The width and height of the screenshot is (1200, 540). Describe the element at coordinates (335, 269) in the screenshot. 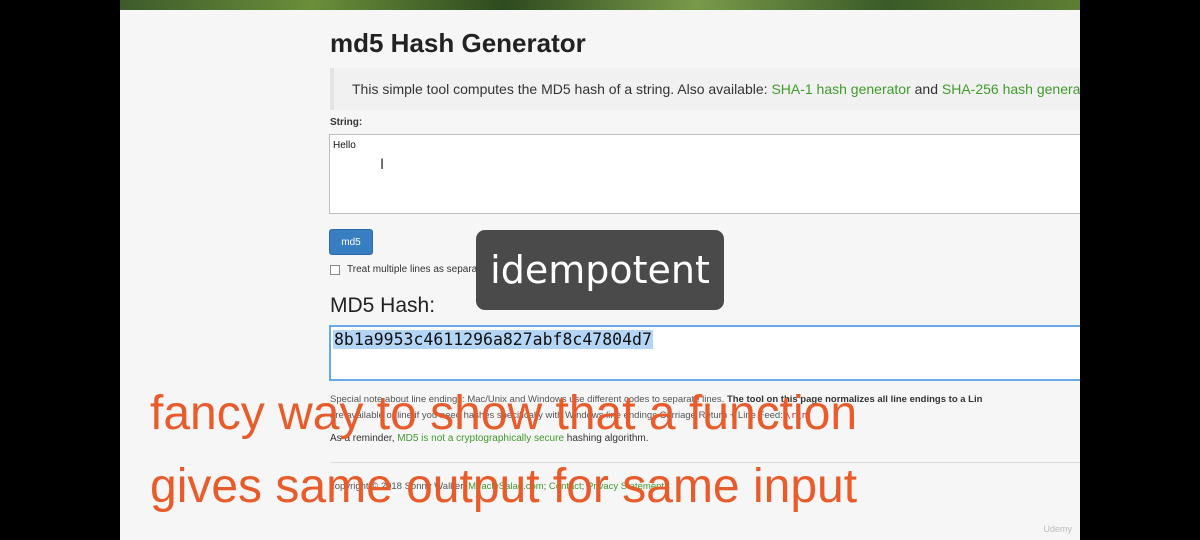

I see `multiline-checkbox` at that location.